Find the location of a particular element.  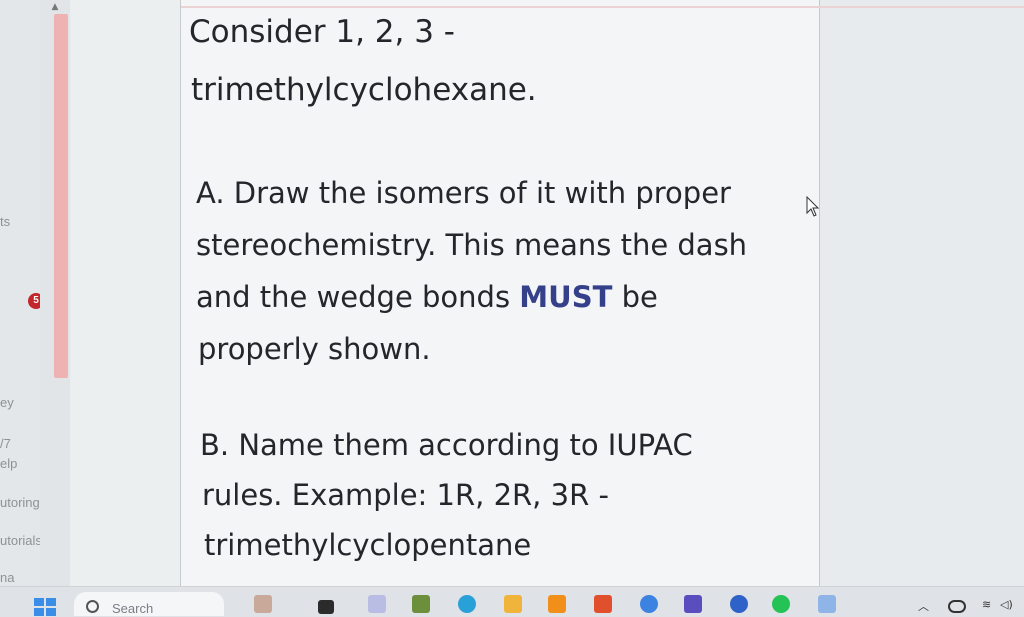

sidebar-item-1: ts is located at coordinates (5, 221).